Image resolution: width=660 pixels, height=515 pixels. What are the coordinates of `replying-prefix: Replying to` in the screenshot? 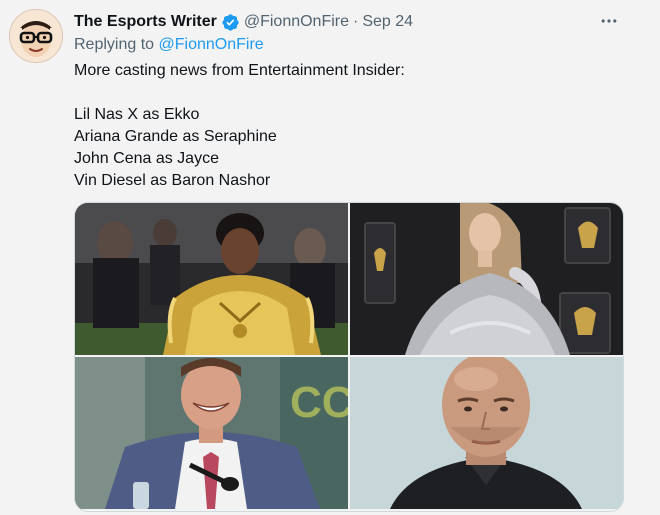 It's located at (116, 44).